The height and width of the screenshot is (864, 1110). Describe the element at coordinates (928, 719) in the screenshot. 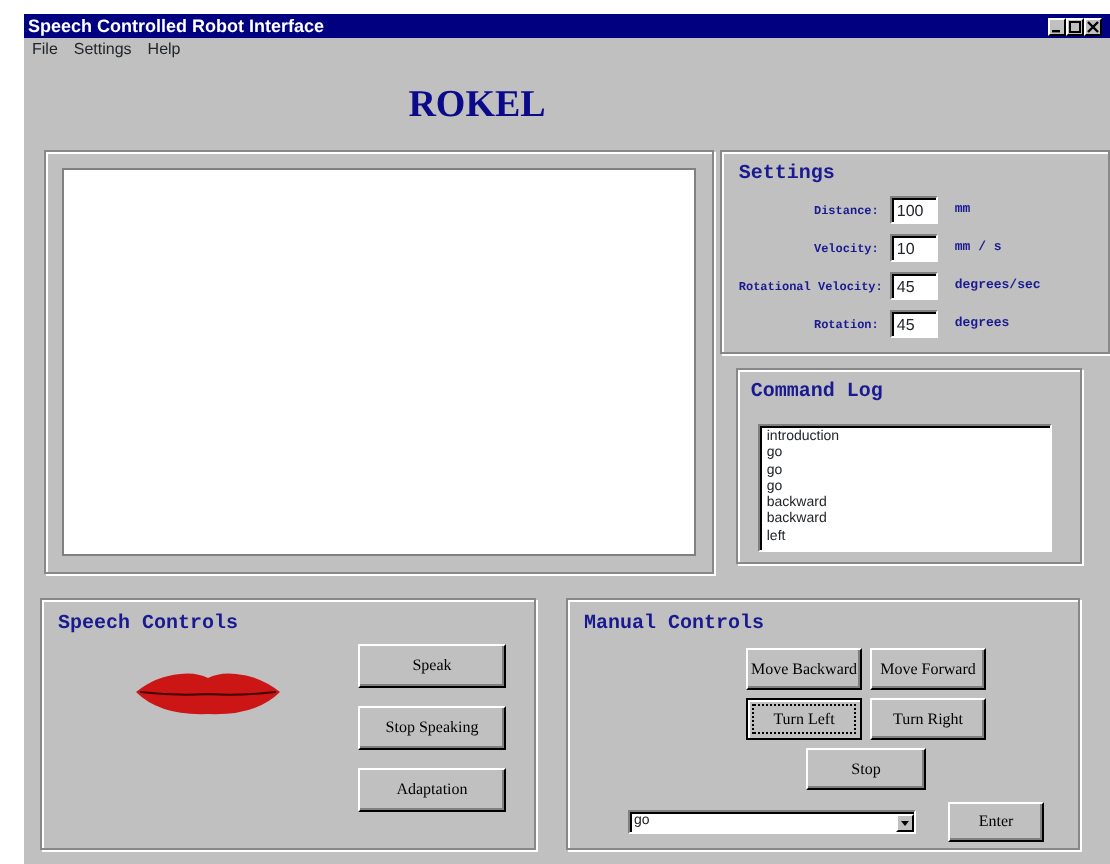

I see `control-button: Turn Right` at that location.